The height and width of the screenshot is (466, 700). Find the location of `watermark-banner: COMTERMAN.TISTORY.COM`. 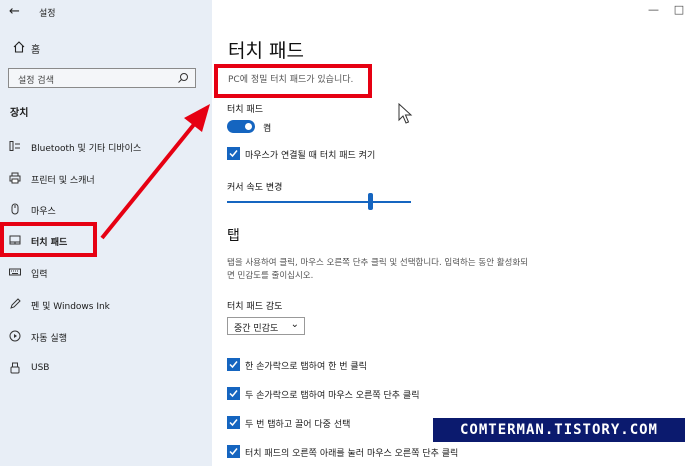

watermark-banner: COMTERMAN.TISTORY.COM is located at coordinates (559, 430).